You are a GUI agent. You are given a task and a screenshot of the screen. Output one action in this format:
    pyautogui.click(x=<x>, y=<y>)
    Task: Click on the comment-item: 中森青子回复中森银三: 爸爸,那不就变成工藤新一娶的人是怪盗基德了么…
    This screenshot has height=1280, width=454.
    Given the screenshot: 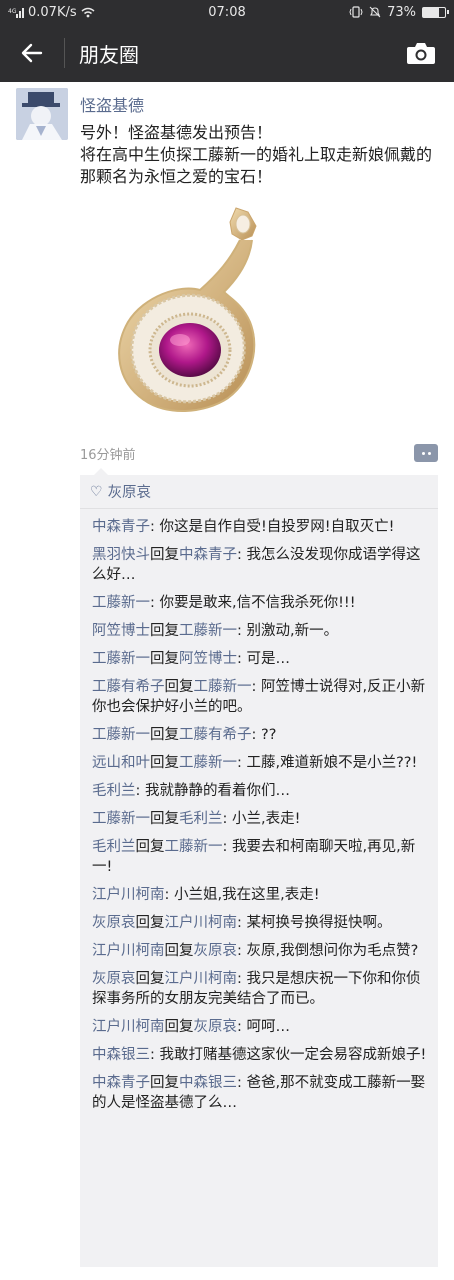 What is the action you would take?
    pyautogui.click(x=259, y=1089)
    